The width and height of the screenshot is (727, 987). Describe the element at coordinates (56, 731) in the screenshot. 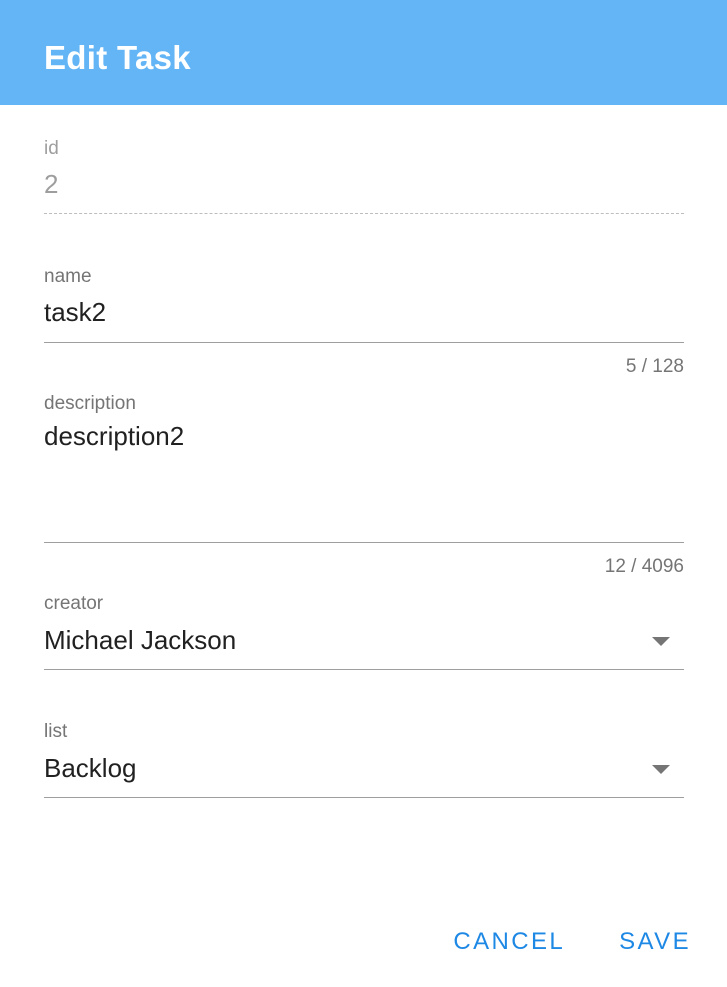

I see `list-field-label: list` at that location.